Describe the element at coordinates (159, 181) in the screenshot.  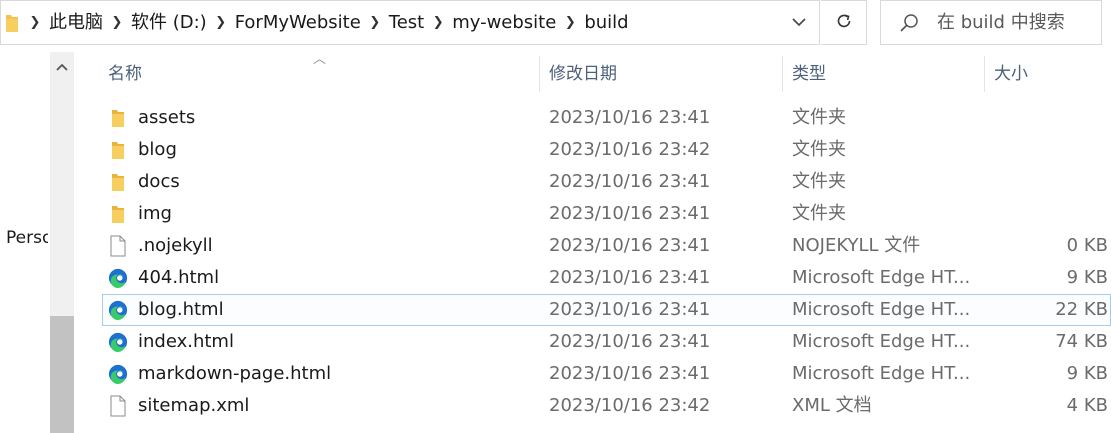
I see `file-name: docs` at that location.